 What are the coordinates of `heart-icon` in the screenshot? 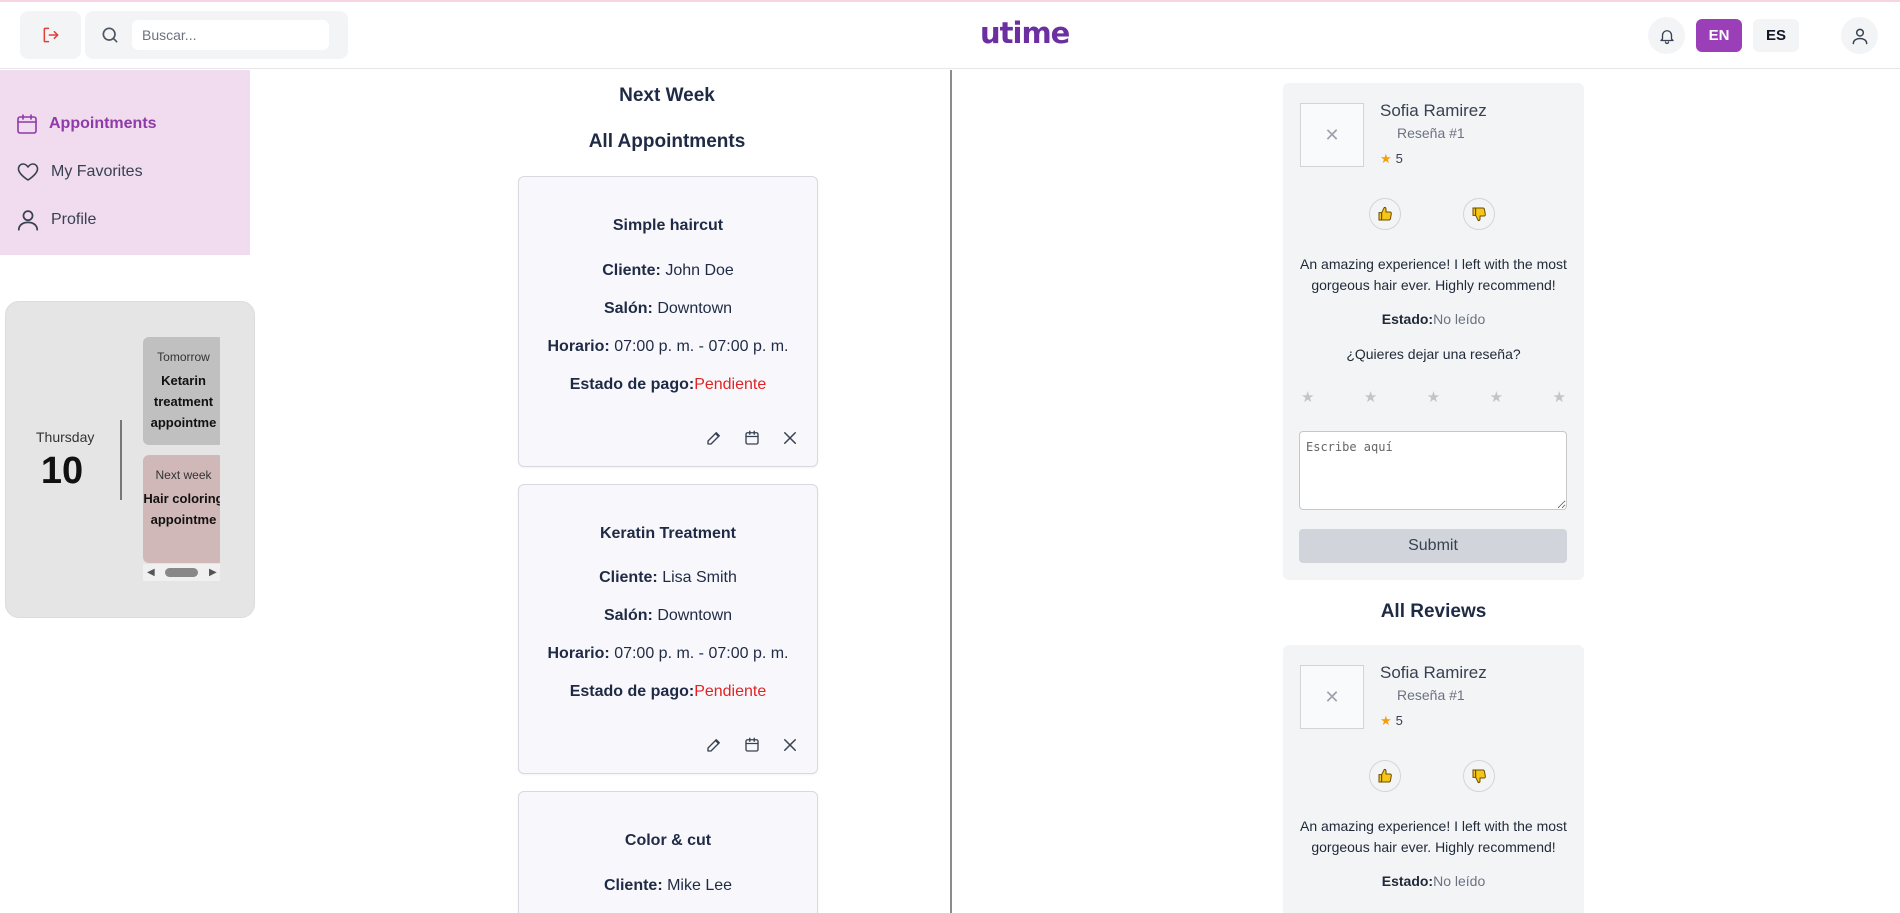 It's located at (28, 172).